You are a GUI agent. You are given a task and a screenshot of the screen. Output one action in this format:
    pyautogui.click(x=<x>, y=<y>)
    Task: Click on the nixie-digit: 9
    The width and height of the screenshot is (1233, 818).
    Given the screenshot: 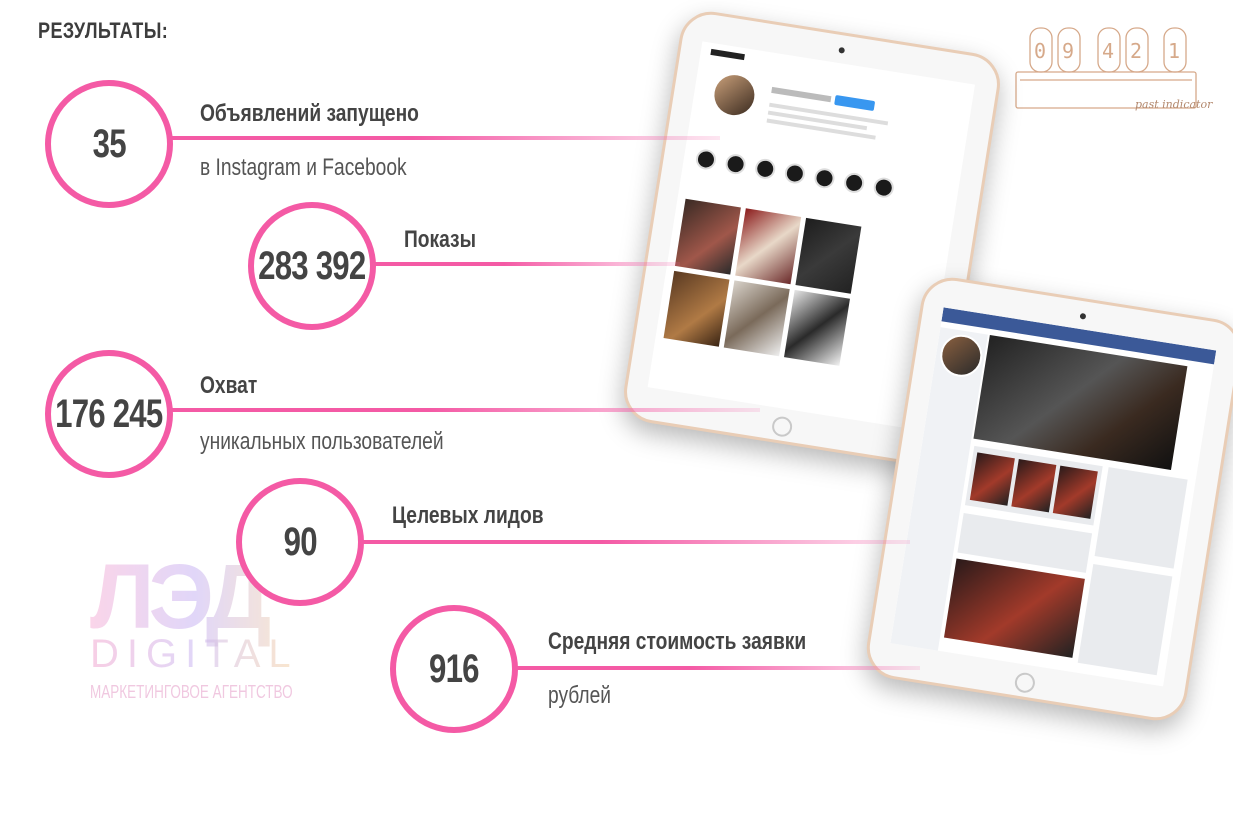 What is the action you would take?
    pyautogui.click(x=1068, y=51)
    